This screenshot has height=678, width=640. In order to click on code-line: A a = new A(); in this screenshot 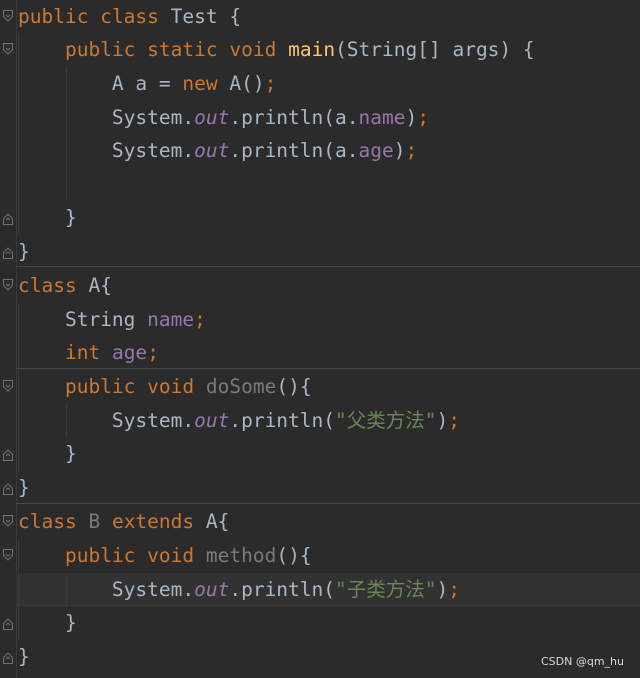, I will do `click(147, 84)`.